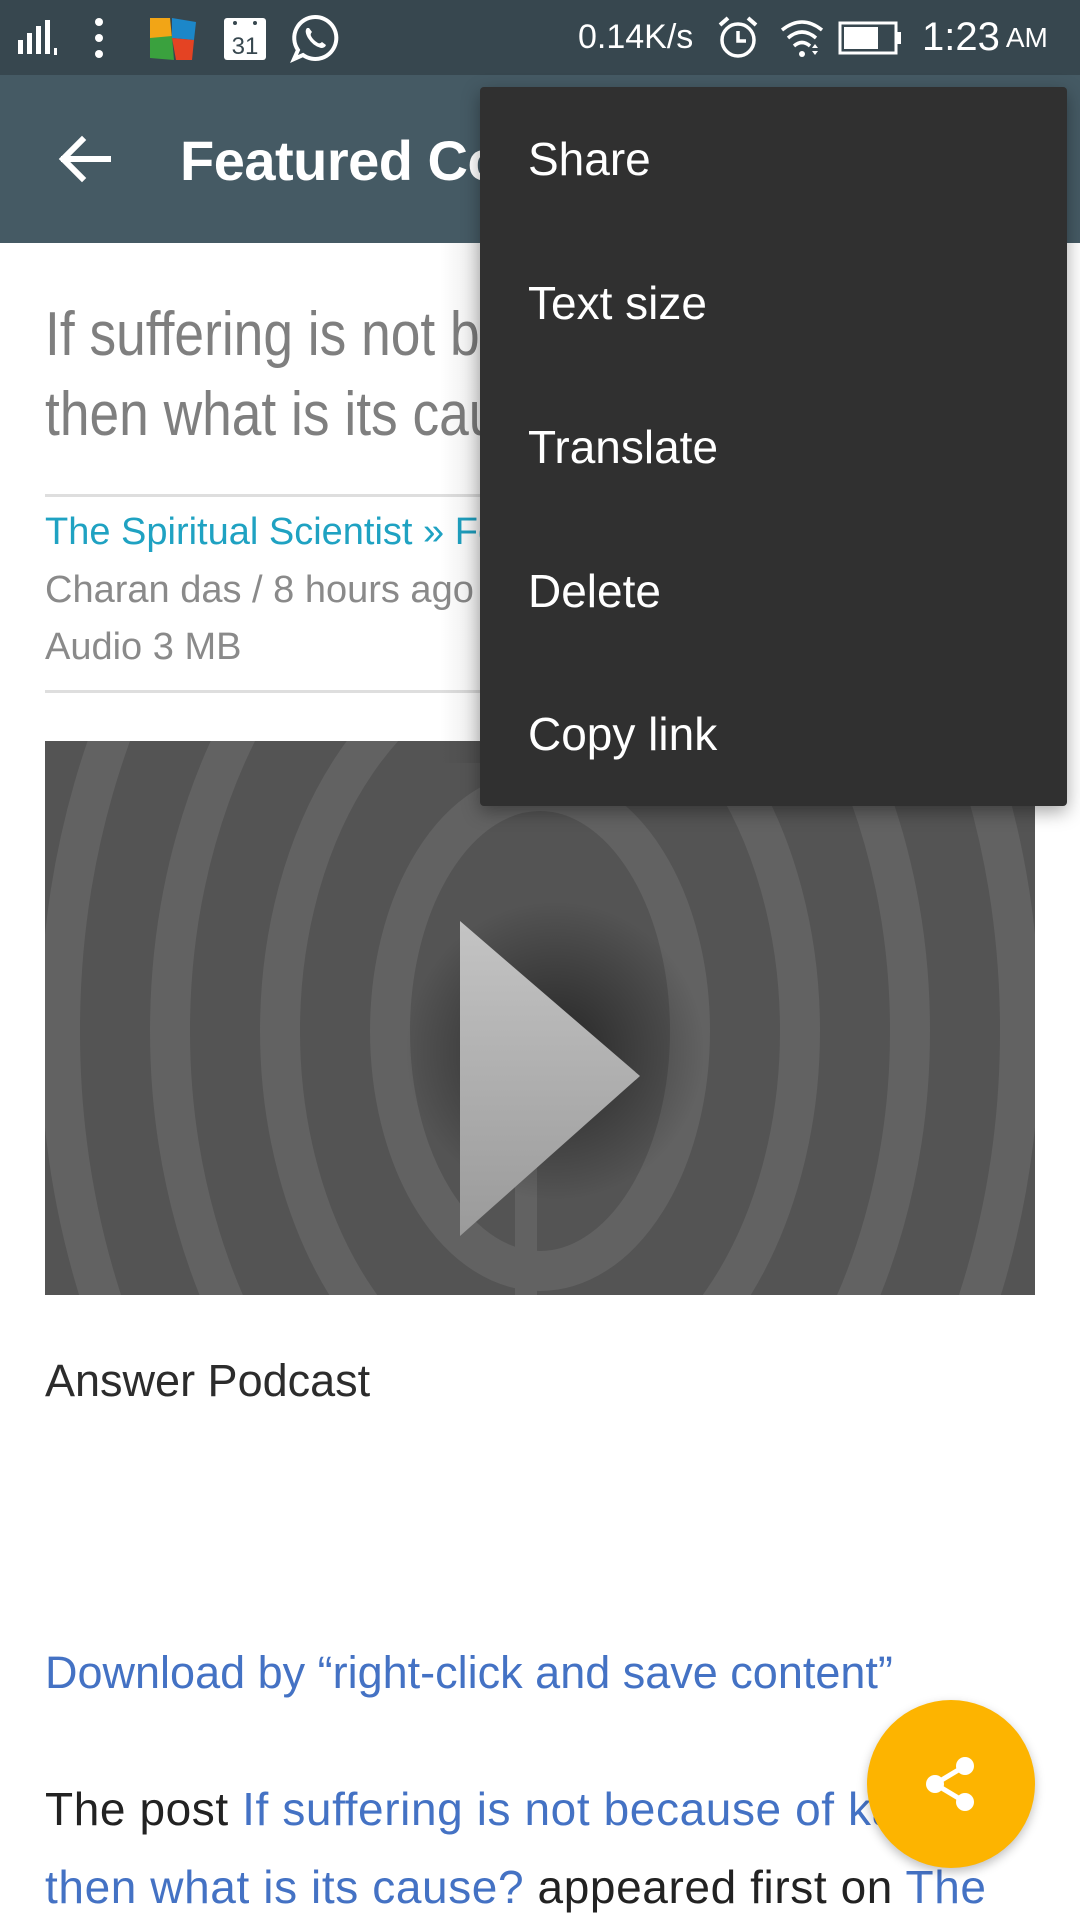  What do you see at coordinates (143, 647) in the screenshot?
I see `media-info: Audio 3 MB` at bounding box center [143, 647].